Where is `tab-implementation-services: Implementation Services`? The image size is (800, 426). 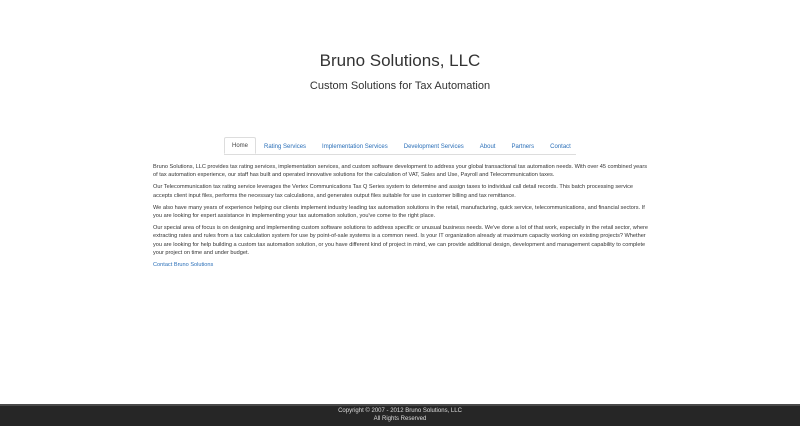
tab-implementation-services: Implementation Services is located at coordinates (355, 146).